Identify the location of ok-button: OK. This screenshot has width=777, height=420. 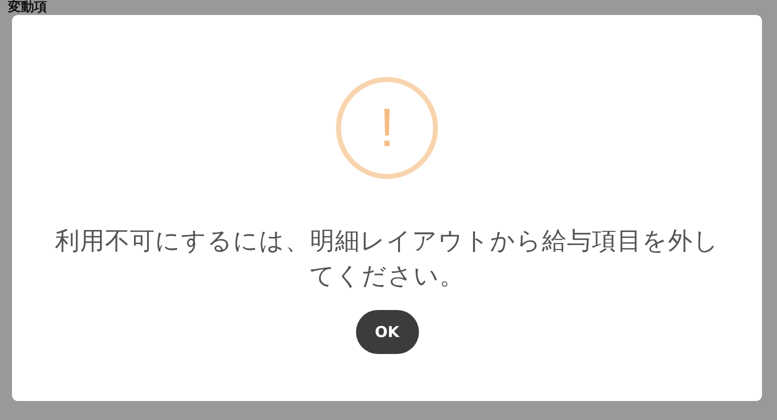
(387, 332).